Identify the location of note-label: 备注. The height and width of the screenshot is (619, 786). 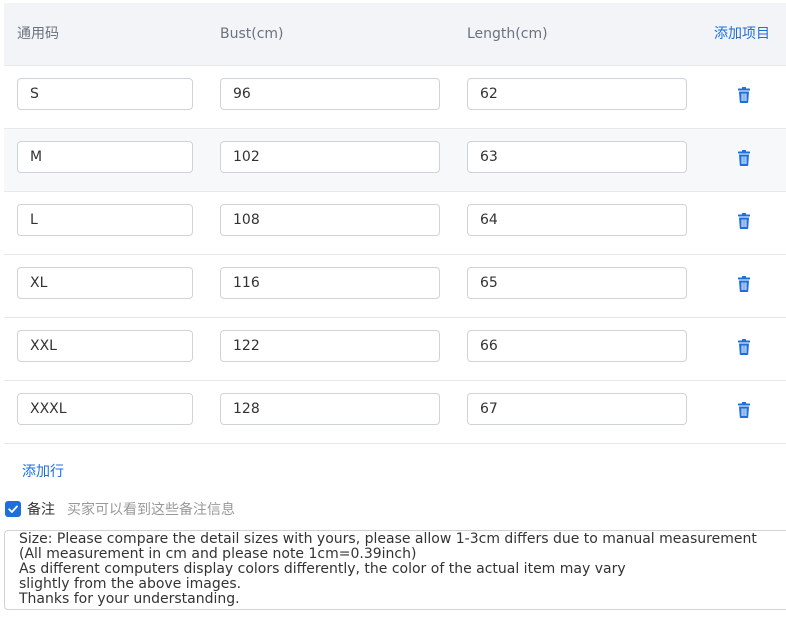
(41, 510).